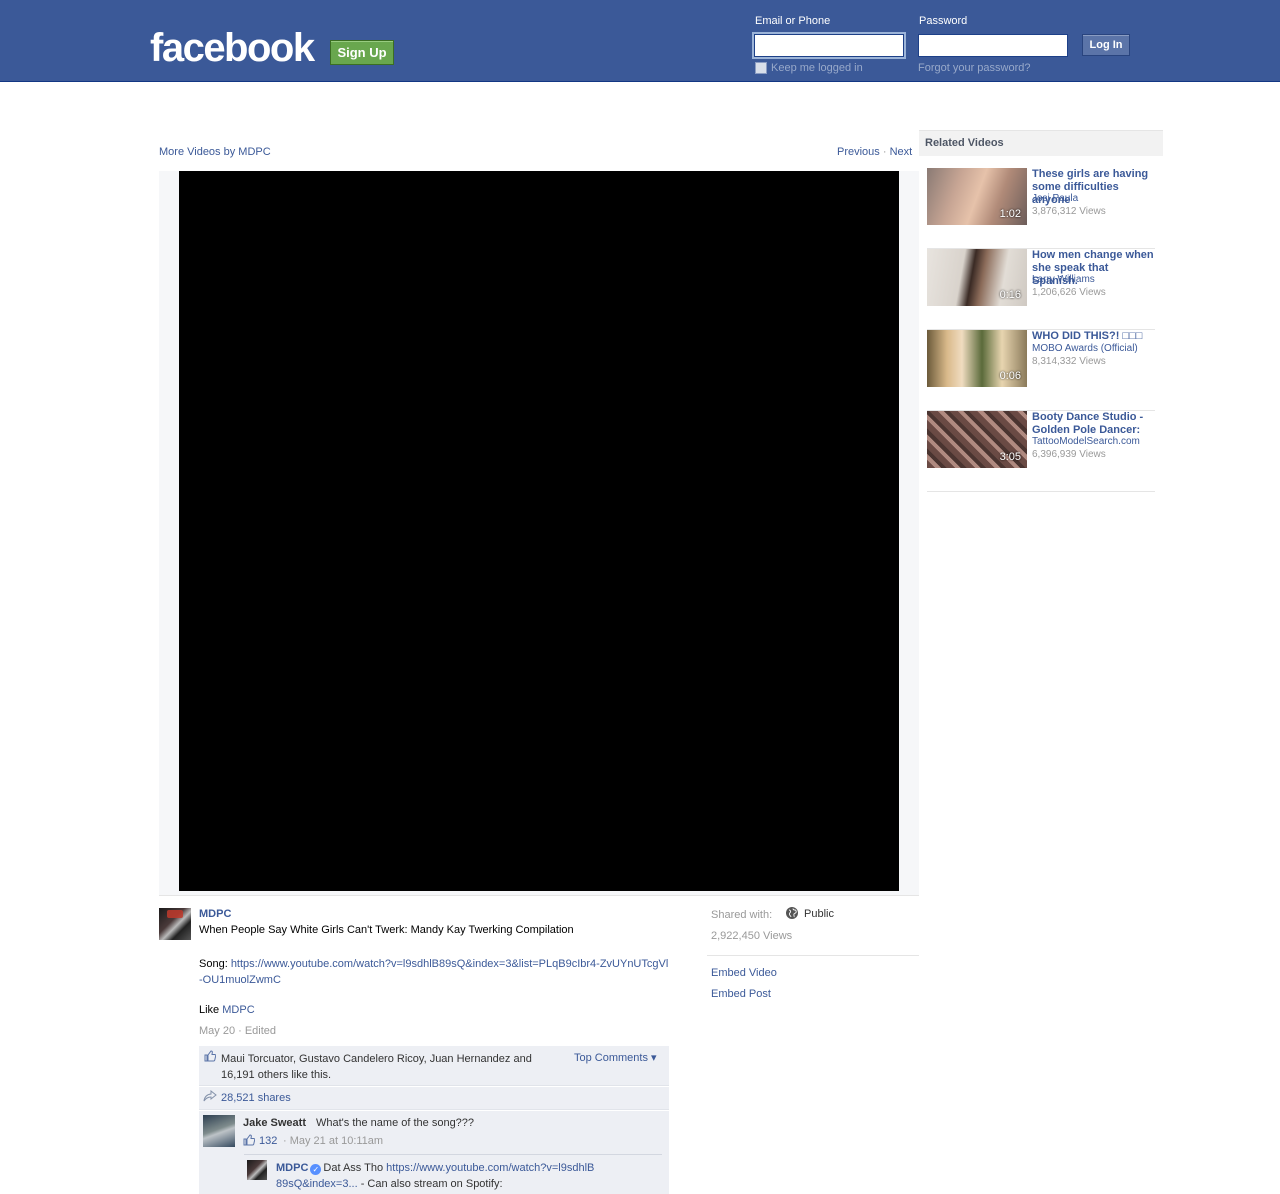 The width and height of the screenshot is (1280, 1194). Describe the element at coordinates (219, 1131) in the screenshot. I see `commenter-avatar` at that location.